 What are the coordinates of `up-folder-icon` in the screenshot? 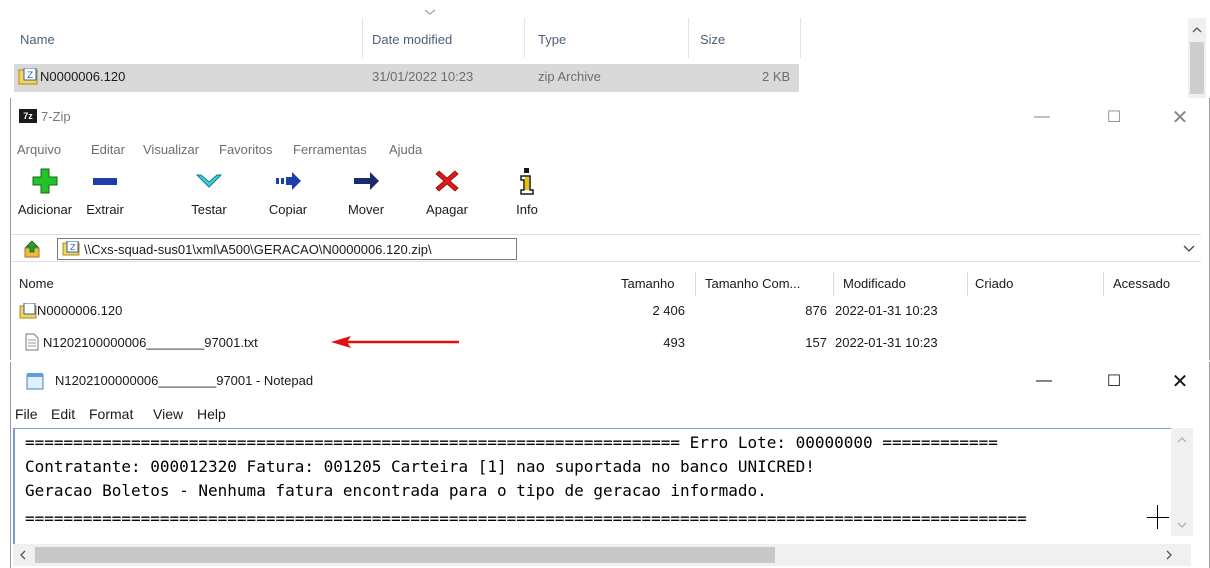 It's located at (33, 249).